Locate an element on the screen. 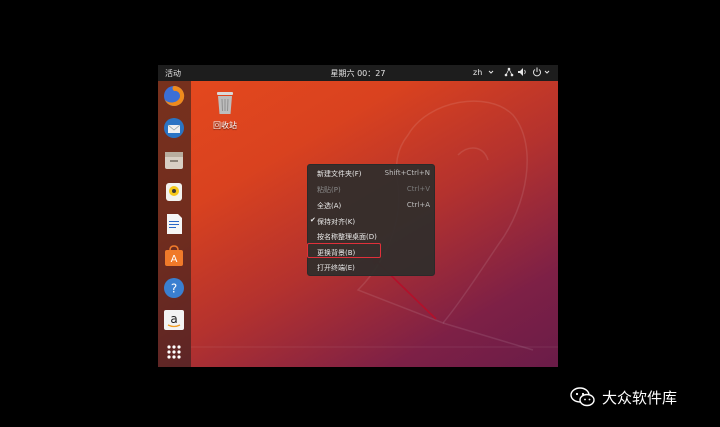 Image resolution: width=720 pixels, height=427 pixels. writer-icon is located at coordinates (174, 224).